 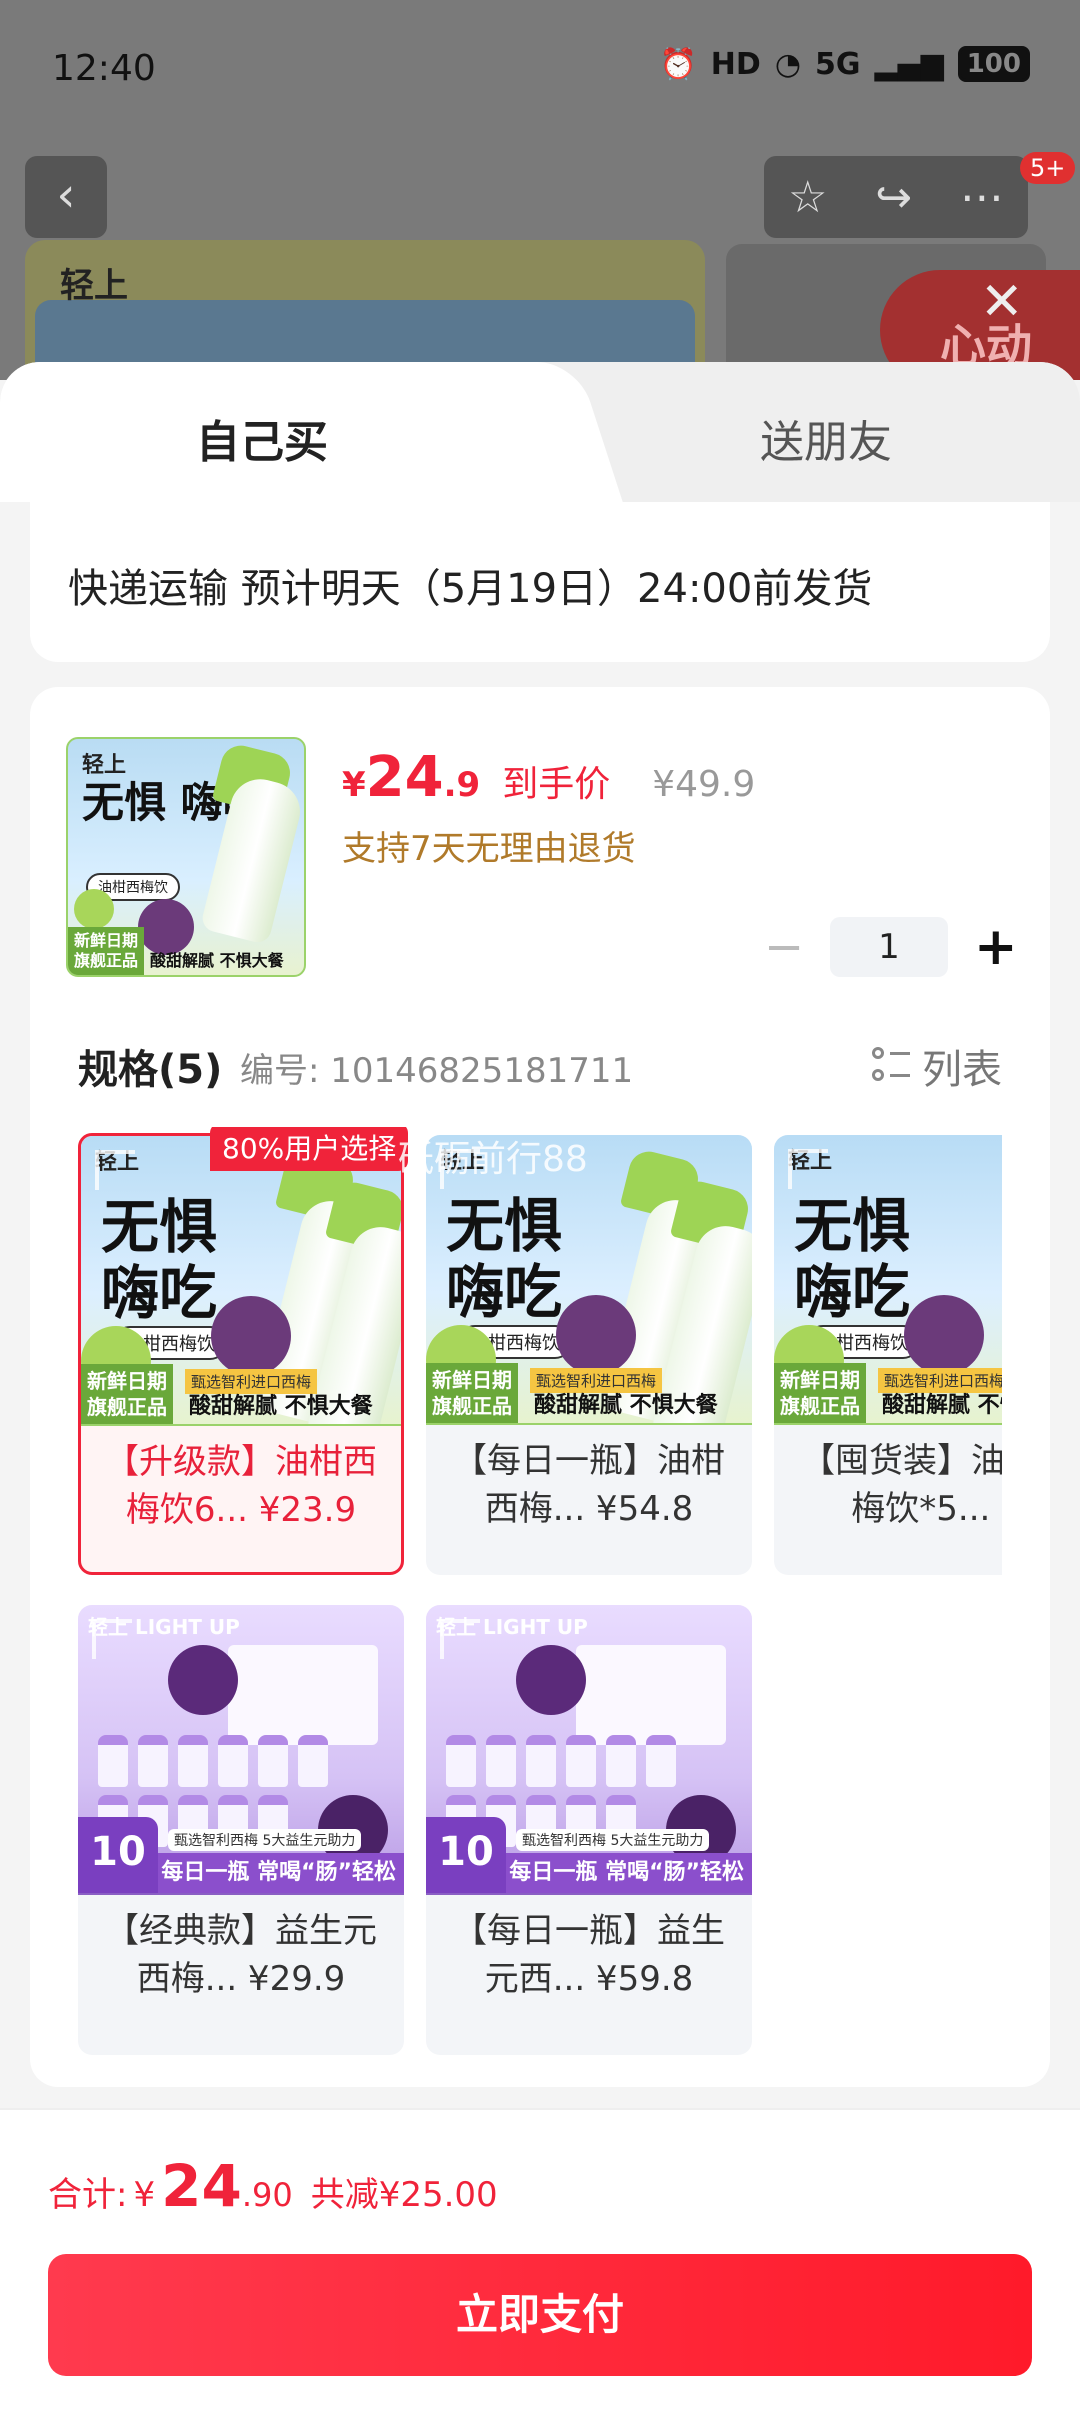 I want to click on watermark: 砥砺前行88, so click(x=493, y=1159).